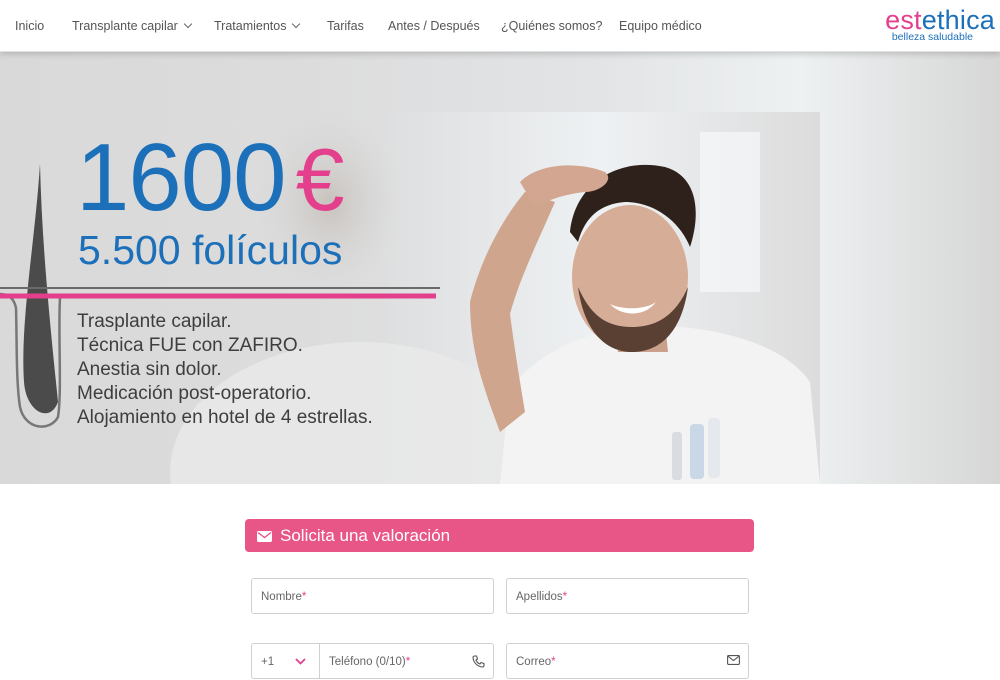  What do you see at coordinates (250, 26) in the screenshot?
I see `nav-item-label: Tratamientos` at bounding box center [250, 26].